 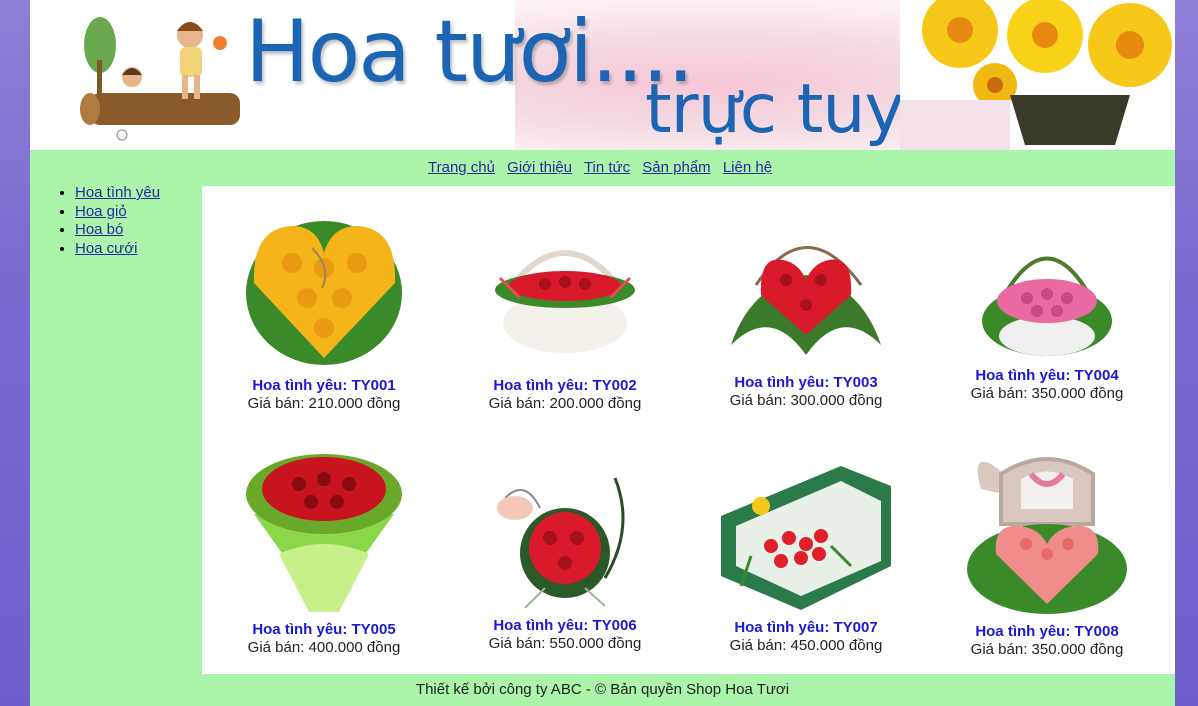 What do you see at coordinates (565, 403) in the screenshot?
I see `product-price: Giá bán: 200.000 đồng` at bounding box center [565, 403].